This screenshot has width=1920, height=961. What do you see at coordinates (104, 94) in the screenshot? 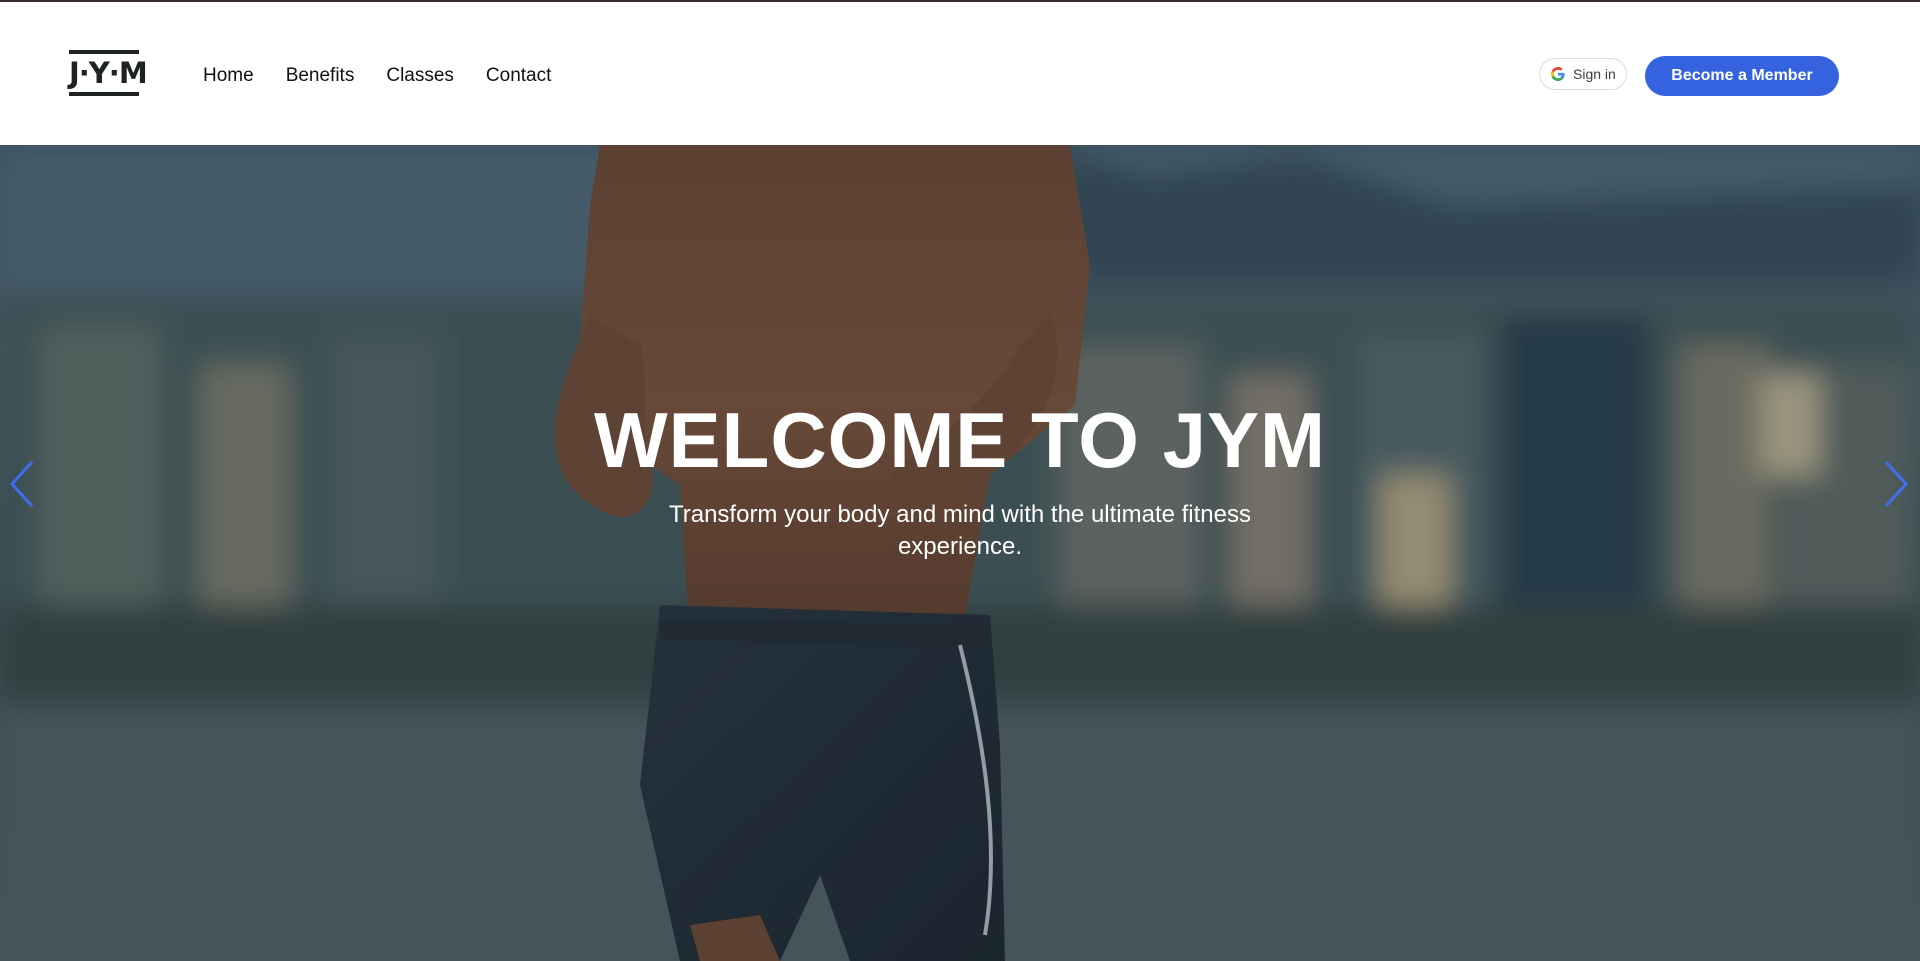
I see `logo-bottom-bar` at bounding box center [104, 94].